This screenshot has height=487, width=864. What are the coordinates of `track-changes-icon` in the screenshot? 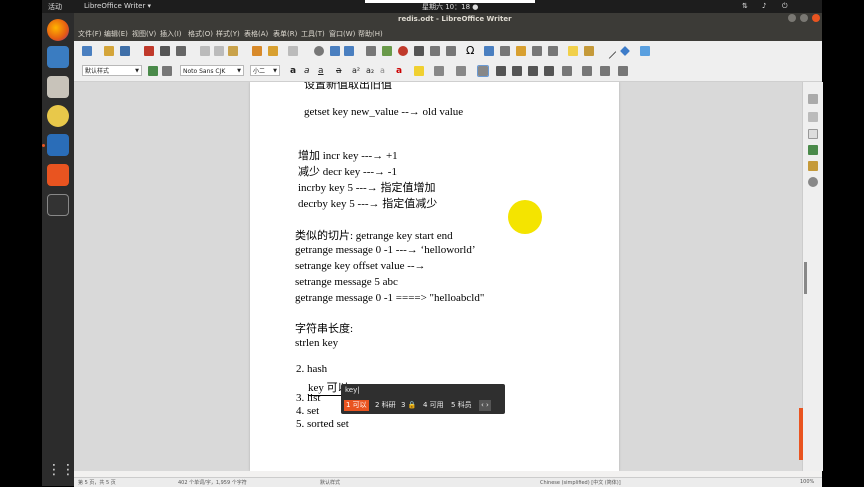 It's located at (589, 51).